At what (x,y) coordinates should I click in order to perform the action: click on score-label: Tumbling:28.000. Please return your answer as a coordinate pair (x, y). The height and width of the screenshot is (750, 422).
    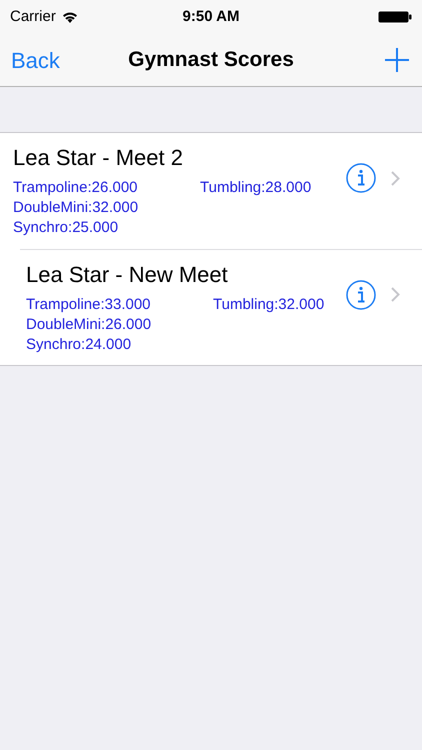
    Looking at the image, I should click on (256, 188).